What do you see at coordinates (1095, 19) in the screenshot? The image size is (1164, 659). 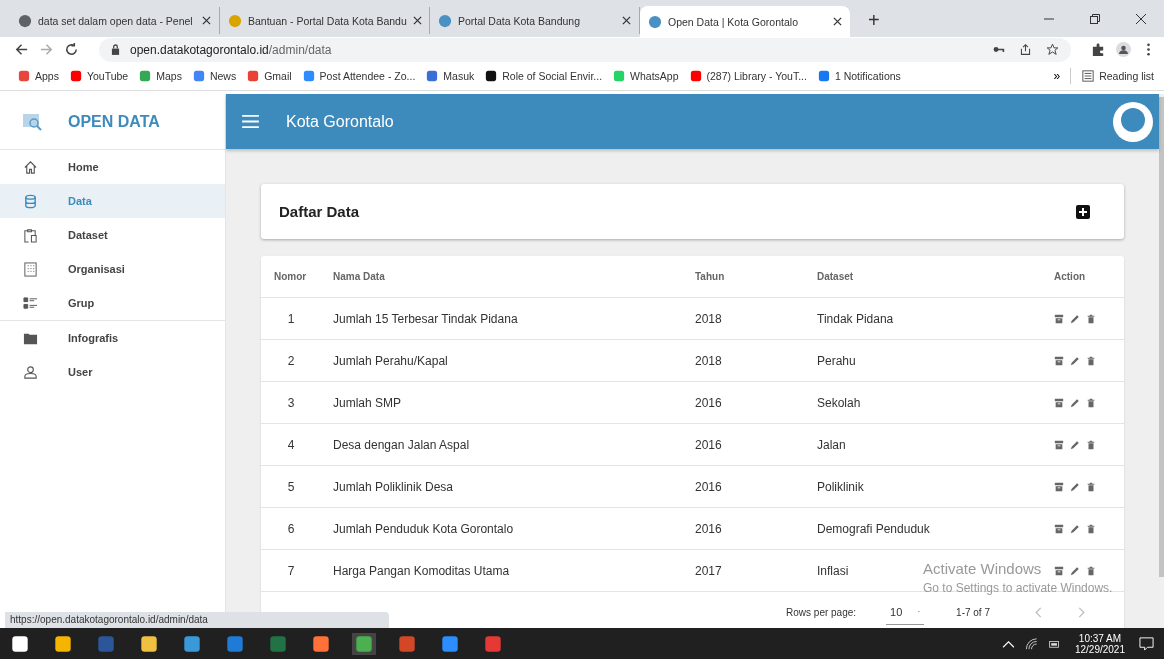 I see `restore-icon` at bounding box center [1095, 19].